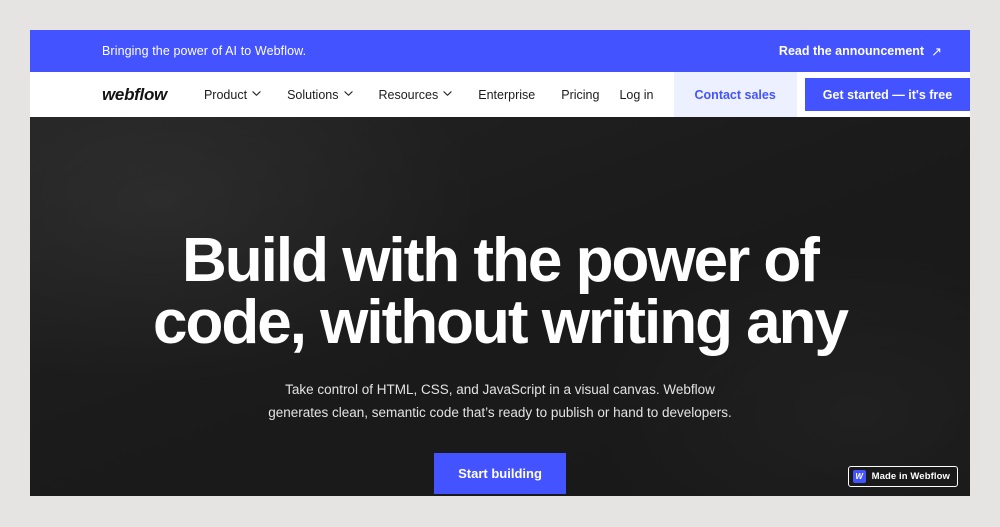  What do you see at coordinates (936, 51) in the screenshot?
I see `arrow-up-right-icon: ↗` at bounding box center [936, 51].